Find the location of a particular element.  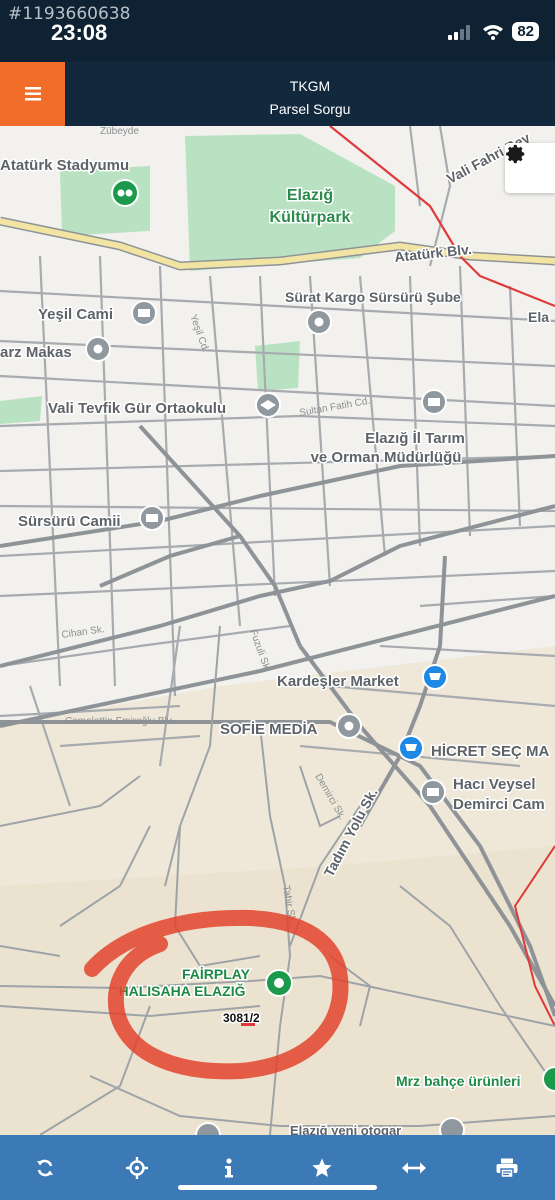

cellular-signal-icon is located at coordinates (459, 32).